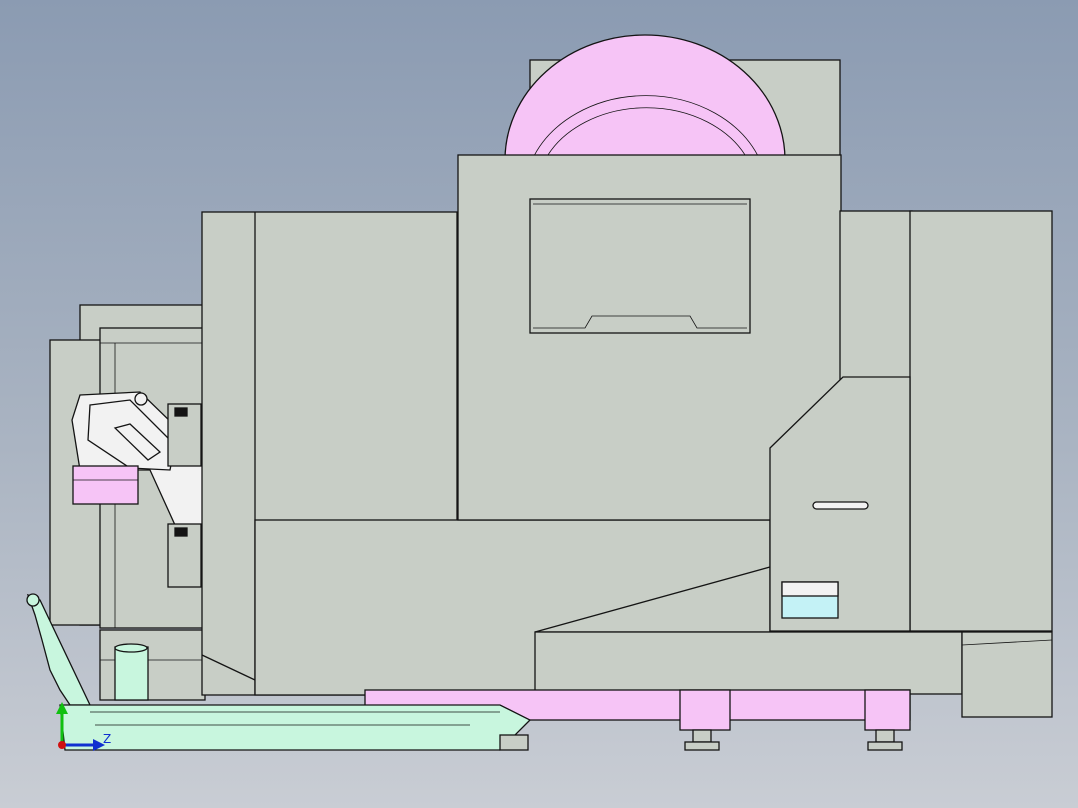  What do you see at coordinates (107, 739) in the screenshot?
I see `axis-z-label: Z` at bounding box center [107, 739].